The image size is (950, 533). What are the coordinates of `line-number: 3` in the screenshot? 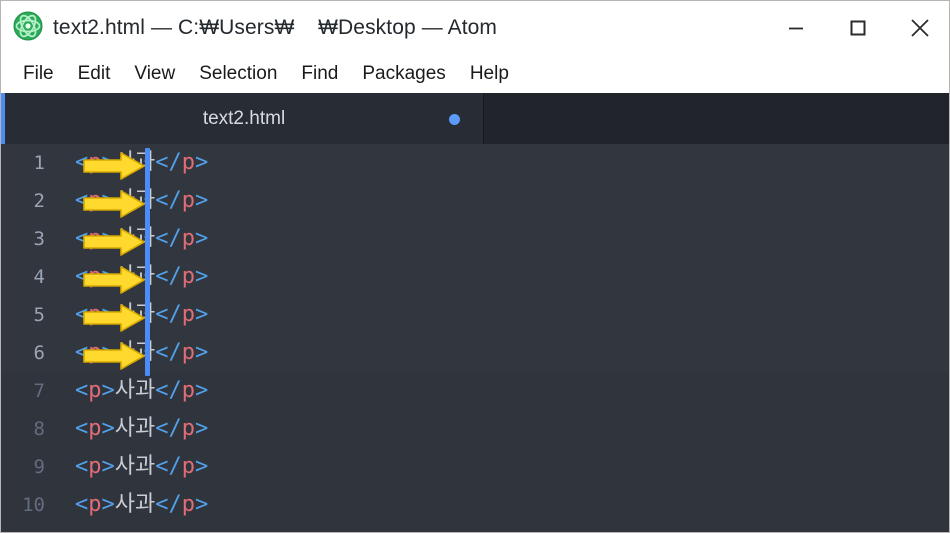 It's located at (39, 239).